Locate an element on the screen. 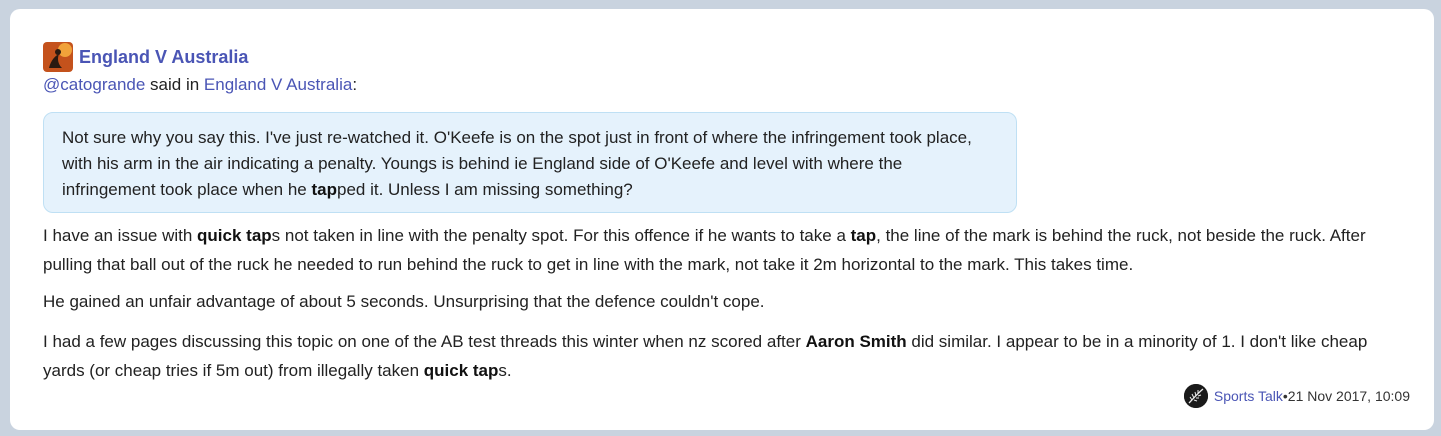 The width and height of the screenshot is (1441, 436). quote-attribution: @catogrande said in England V Australia: is located at coordinates (200, 85).